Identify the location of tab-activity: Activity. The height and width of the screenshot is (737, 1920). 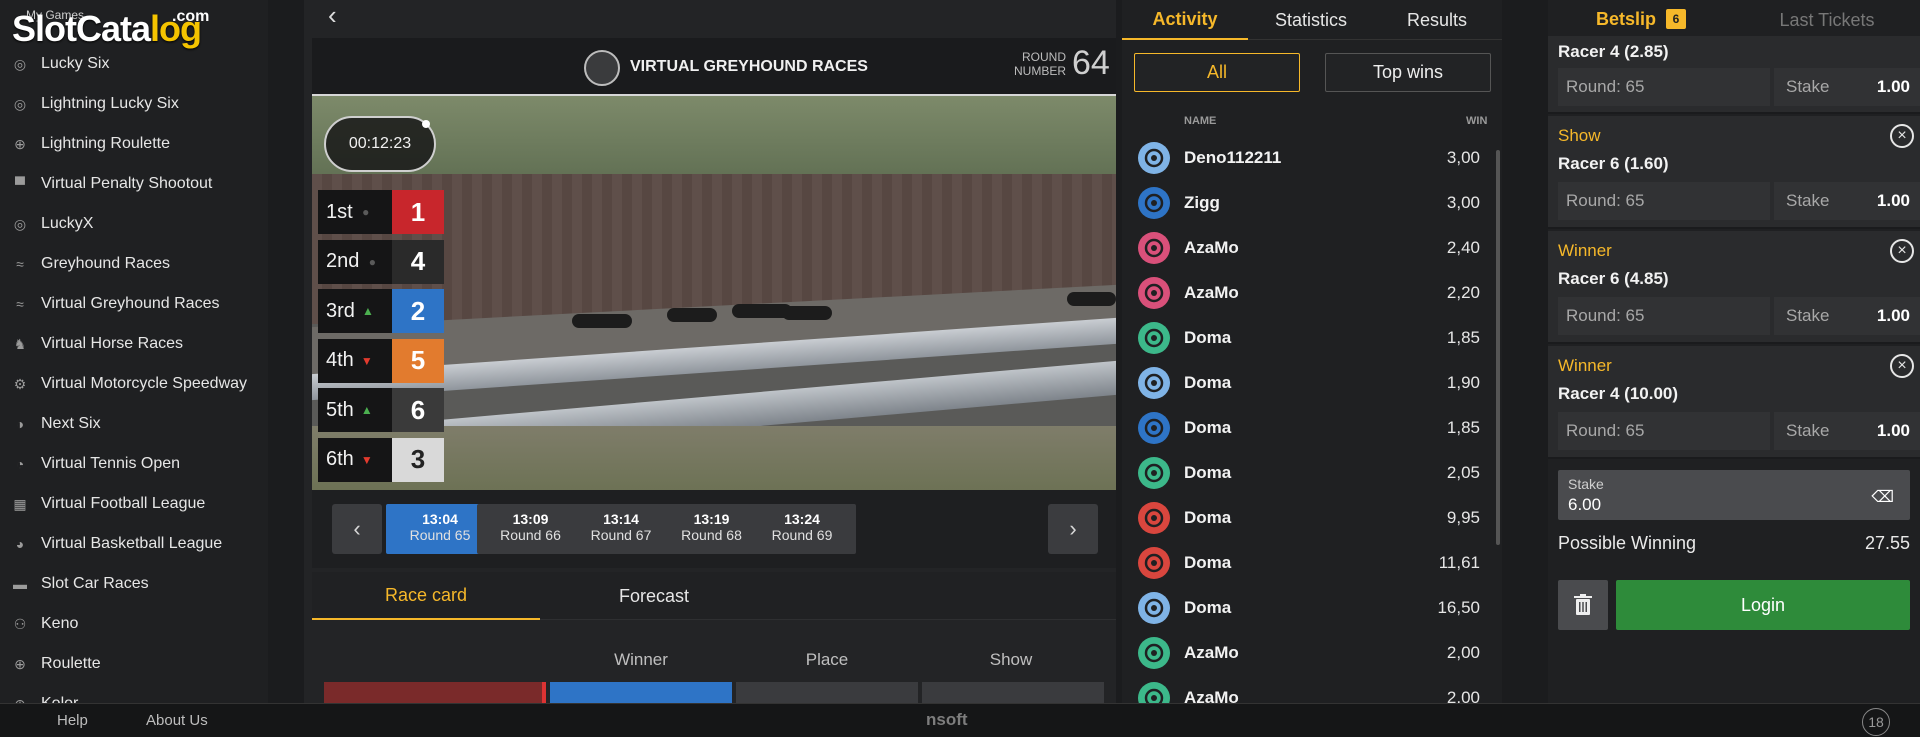
(1185, 20).